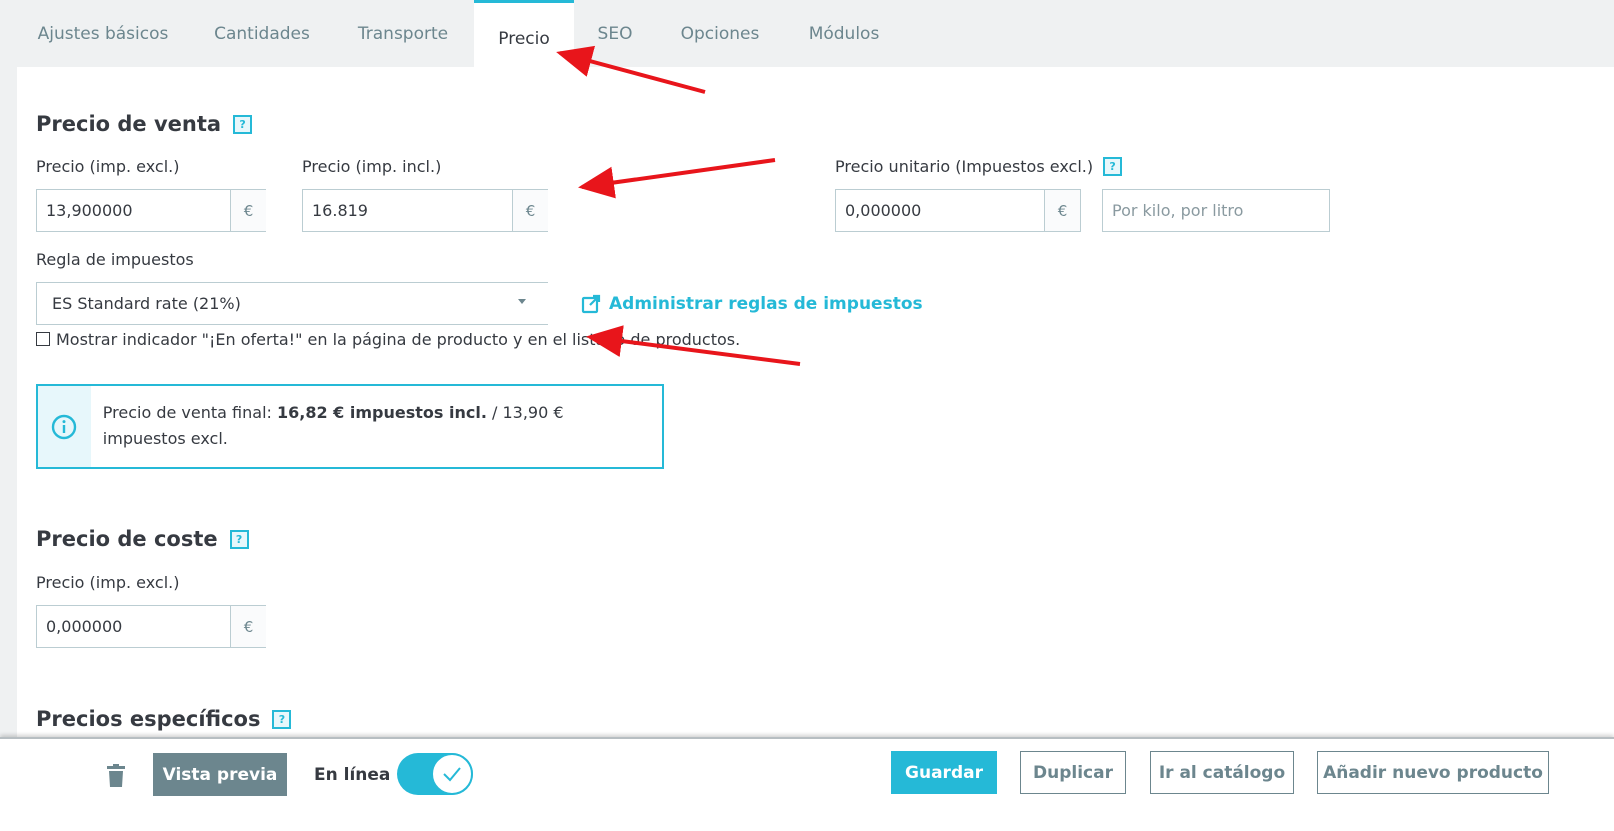 The image size is (1614, 831). I want to click on external-link-icon, so click(591, 303).